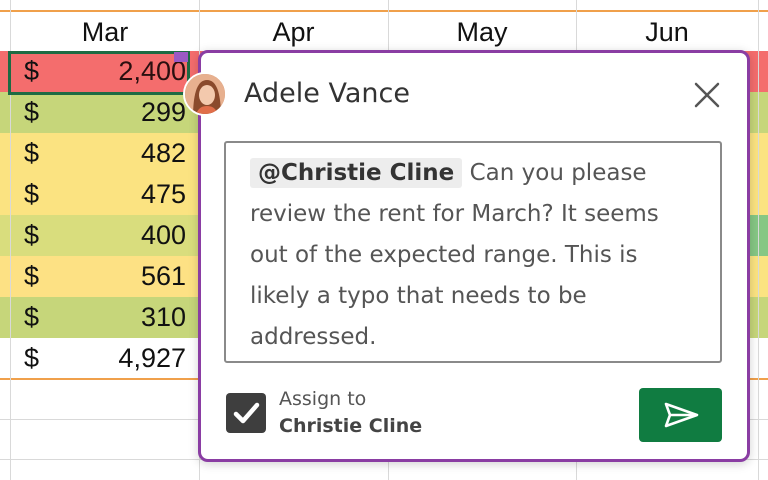  What do you see at coordinates (444, 255) in the screenshot?
I see `comment-line-3: out of the expected range. This is` at bounding box center [444, 255].